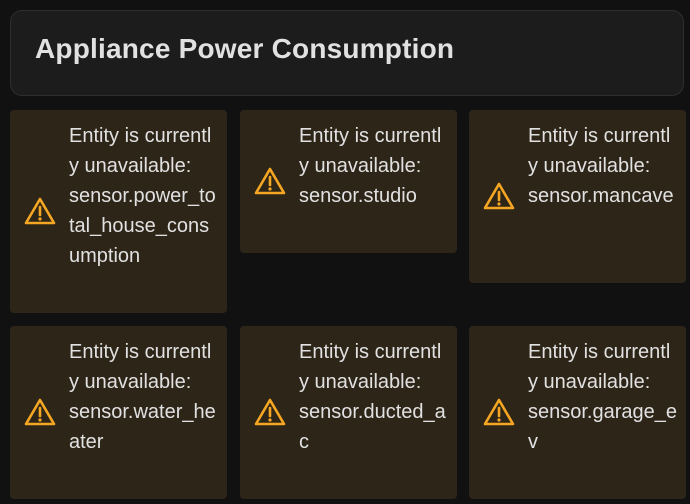 The height and width of the screenshot is (504, 690). I want to click on entity-id: sensor.power_total_house_consumption, so click(142, 226).